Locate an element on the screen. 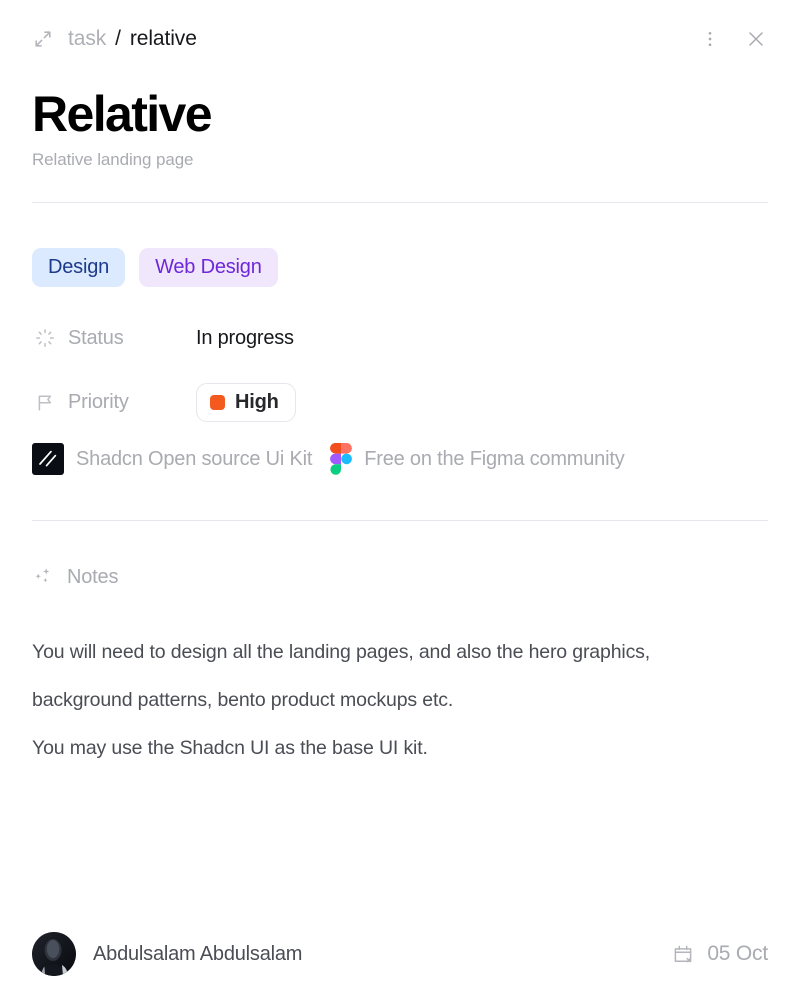 This screenshot has height=1000, width=800. footer: Abdulsalam Abdulsalam 05 Oct is located at coordinates (400, 954).